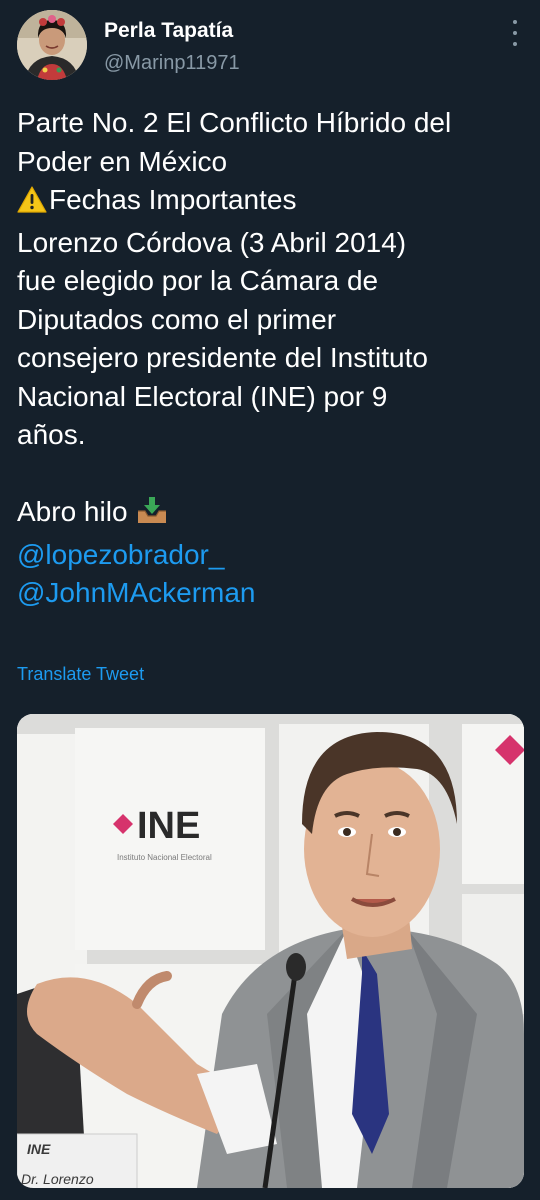 The image size is (540, 1200). I want to click on tweet-line: Fechas Importantes, so click(274, 202).